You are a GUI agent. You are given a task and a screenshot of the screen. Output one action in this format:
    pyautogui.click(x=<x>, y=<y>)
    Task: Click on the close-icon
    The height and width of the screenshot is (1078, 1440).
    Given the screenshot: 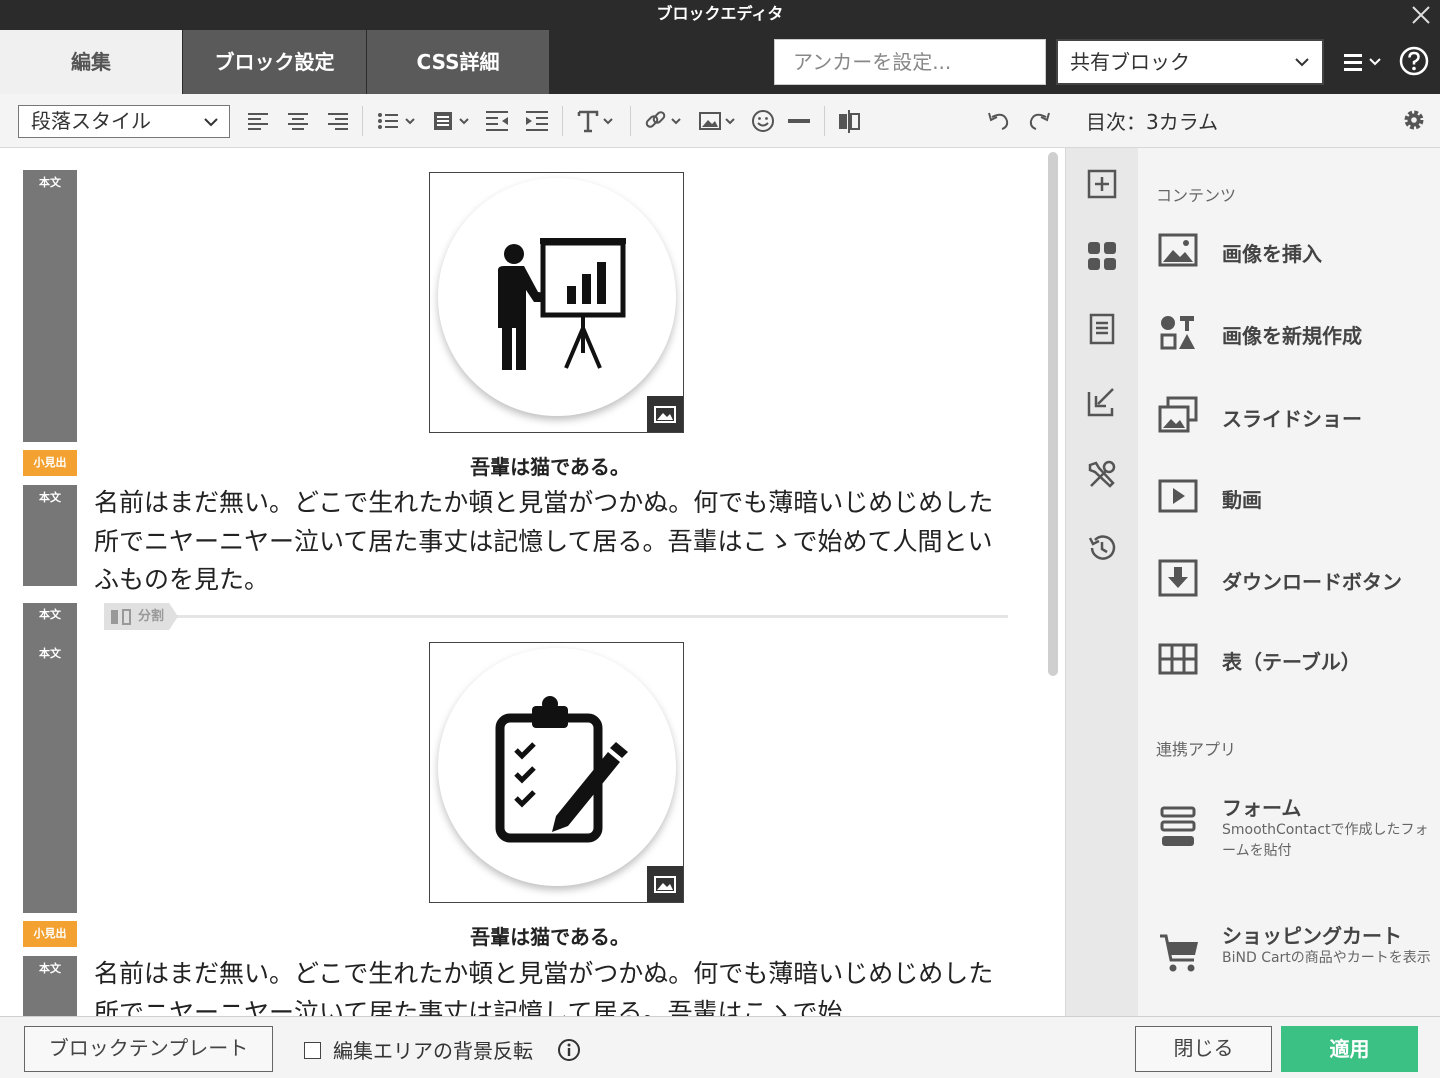 What is the action you would take?
    pyautogui.click(x=1421, y=15)
    